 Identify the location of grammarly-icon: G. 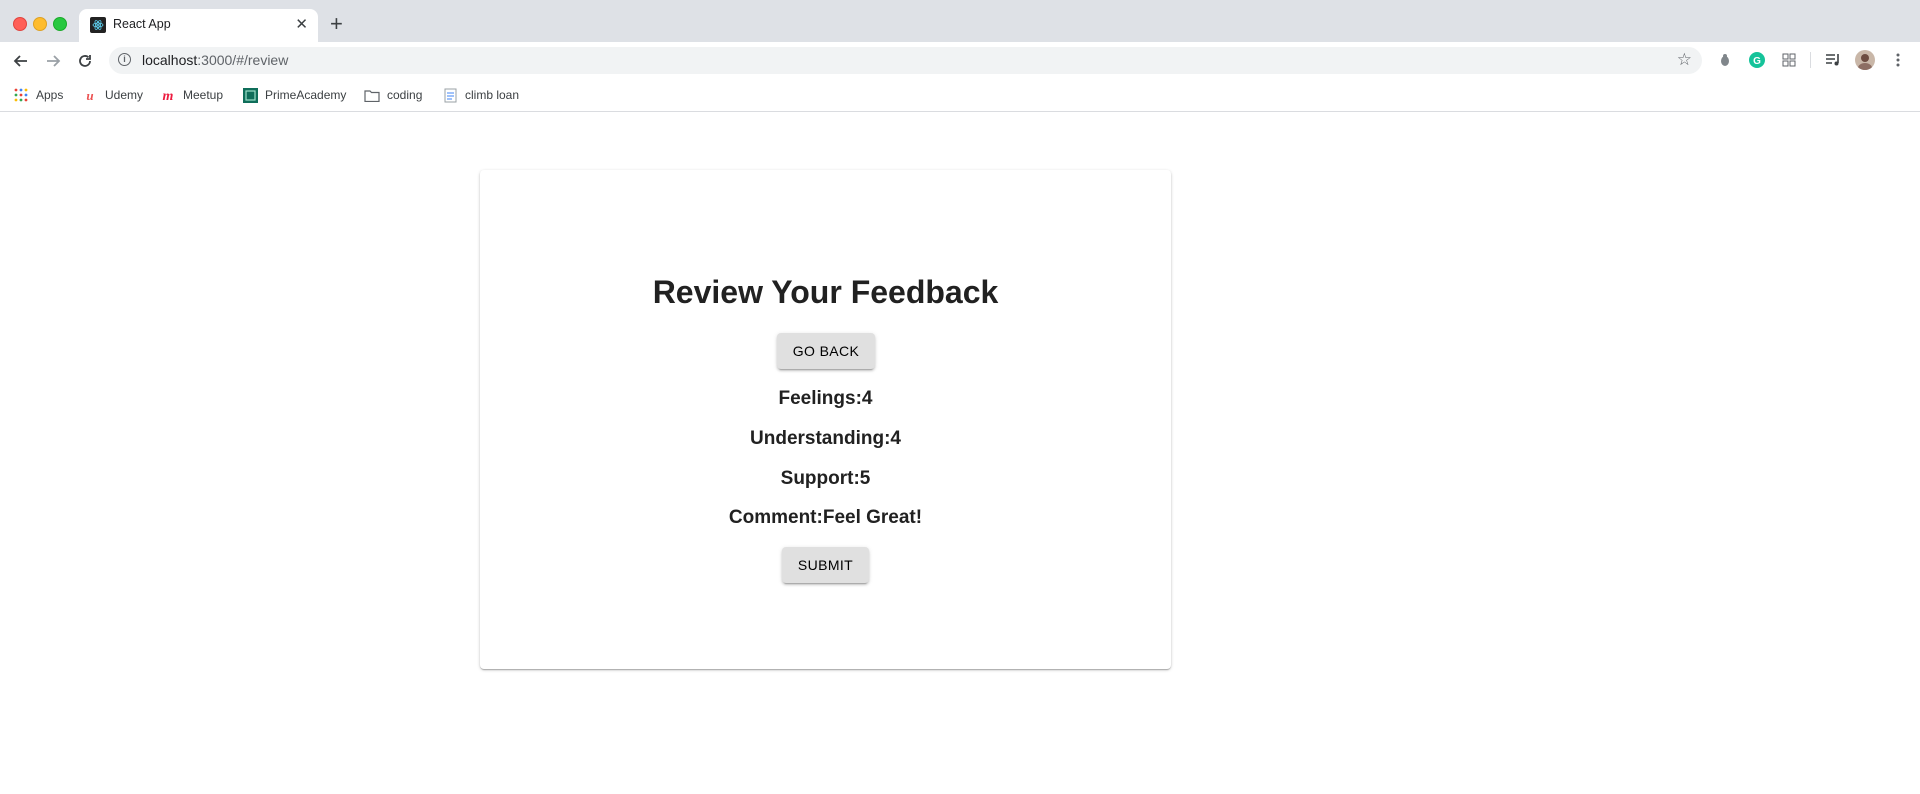
(1757, 60).